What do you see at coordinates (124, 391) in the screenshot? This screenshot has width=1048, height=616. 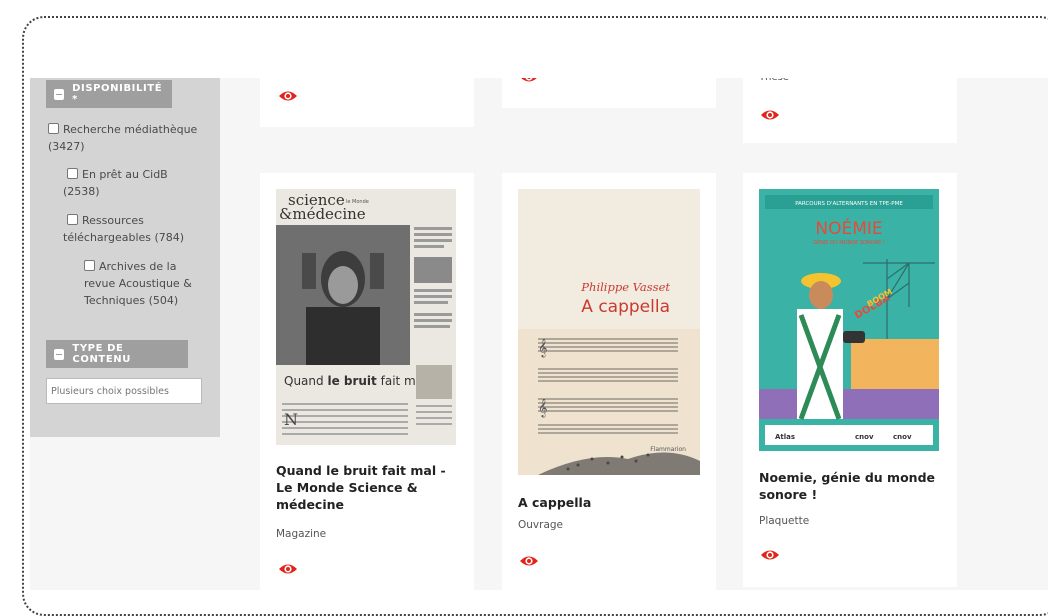 I see `content-type-input` at bounding box center [124, 391].